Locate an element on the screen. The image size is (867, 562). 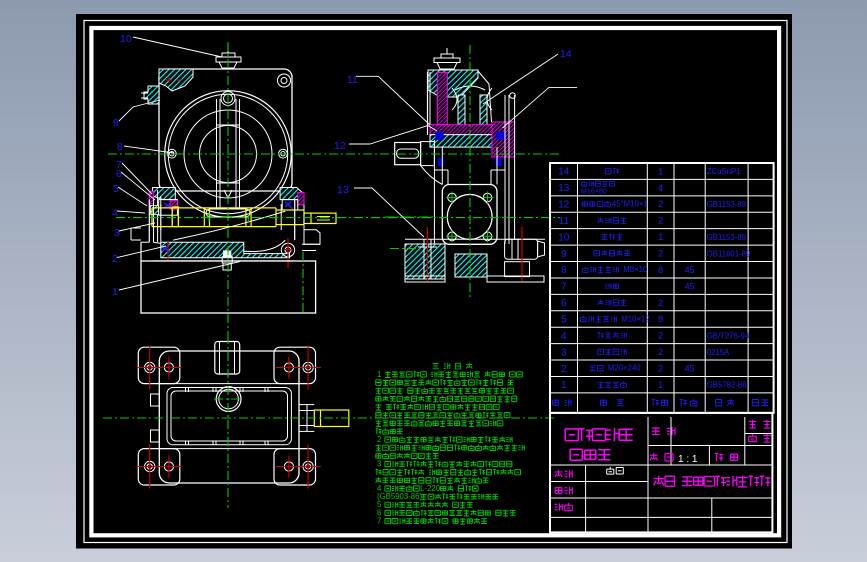
svg-text: GB5782-86 is located at coordinates (727, 385).